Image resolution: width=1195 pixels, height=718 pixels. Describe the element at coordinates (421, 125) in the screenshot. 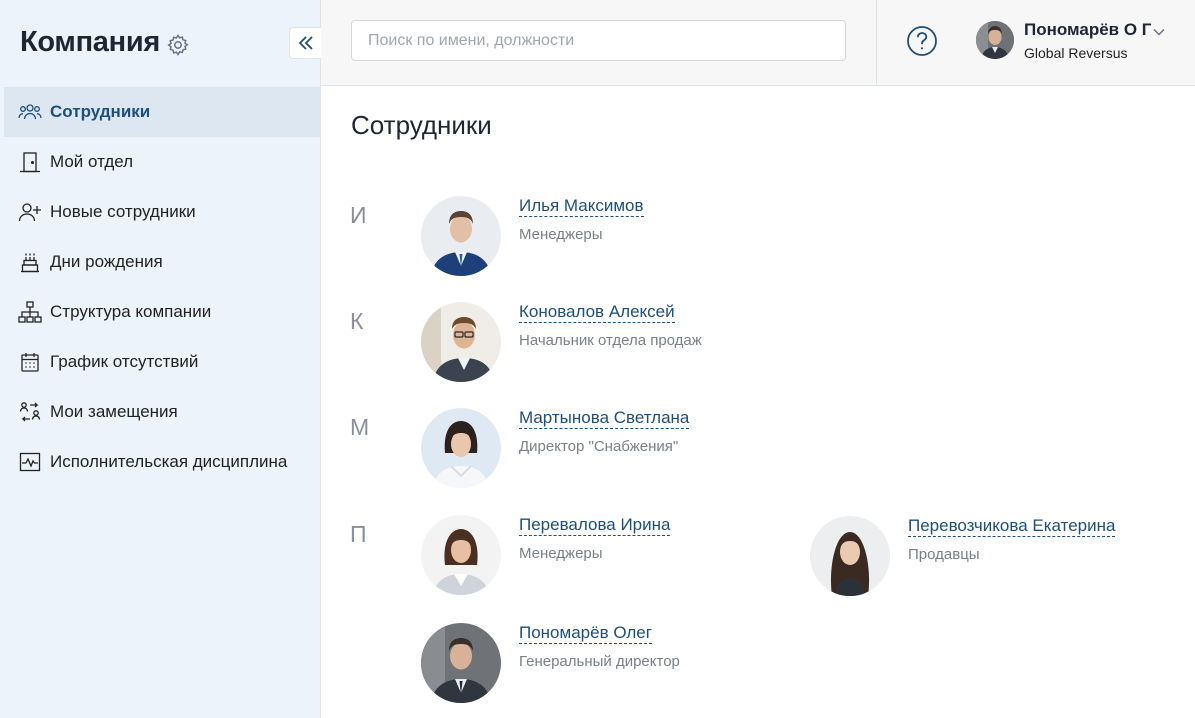

I see `page-title: Сотрудники` at that location.